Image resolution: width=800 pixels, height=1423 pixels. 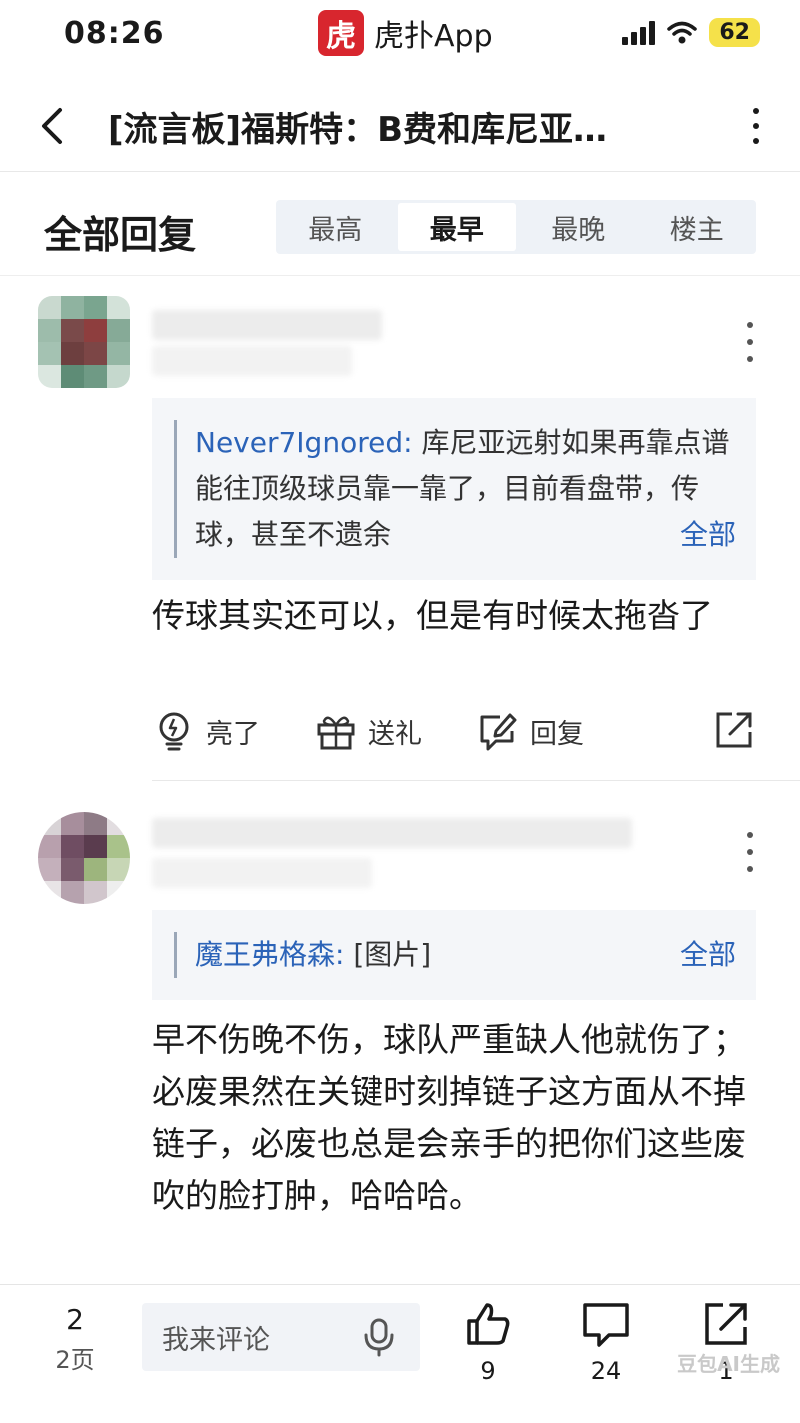 I want to click on page-selector: 2 2页, so click(x=75, y=1339).